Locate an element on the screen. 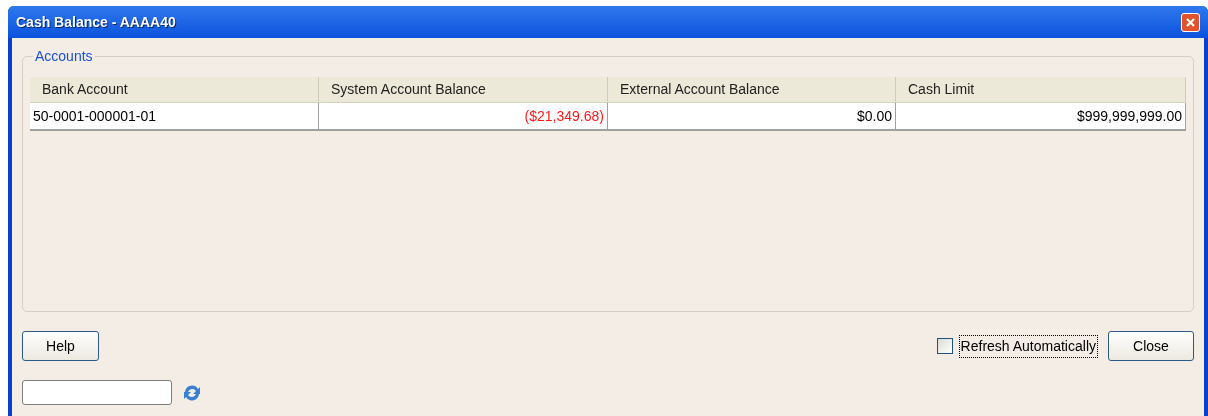 Image resolution: width=1208 pixels, height=416 pixels. close-button: Close is located at coordinates (1151, 346).